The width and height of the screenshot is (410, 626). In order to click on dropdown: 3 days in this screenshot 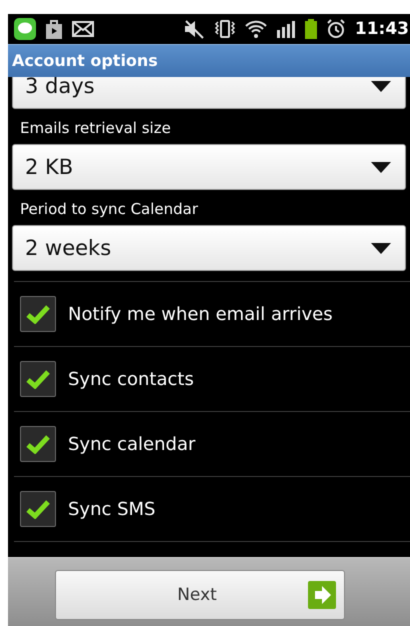, I will do `click(209, 93)`.